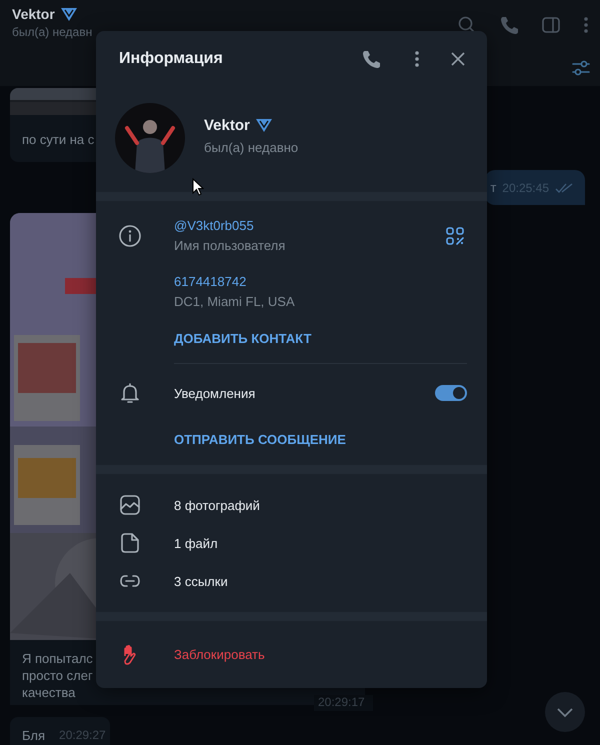 The height and width of the screenshot is (745, 600). What do you see at coordinates (219, 654) in the screenshot?
I see `block-button: Заблокировать` at bounding box center [219, 654].